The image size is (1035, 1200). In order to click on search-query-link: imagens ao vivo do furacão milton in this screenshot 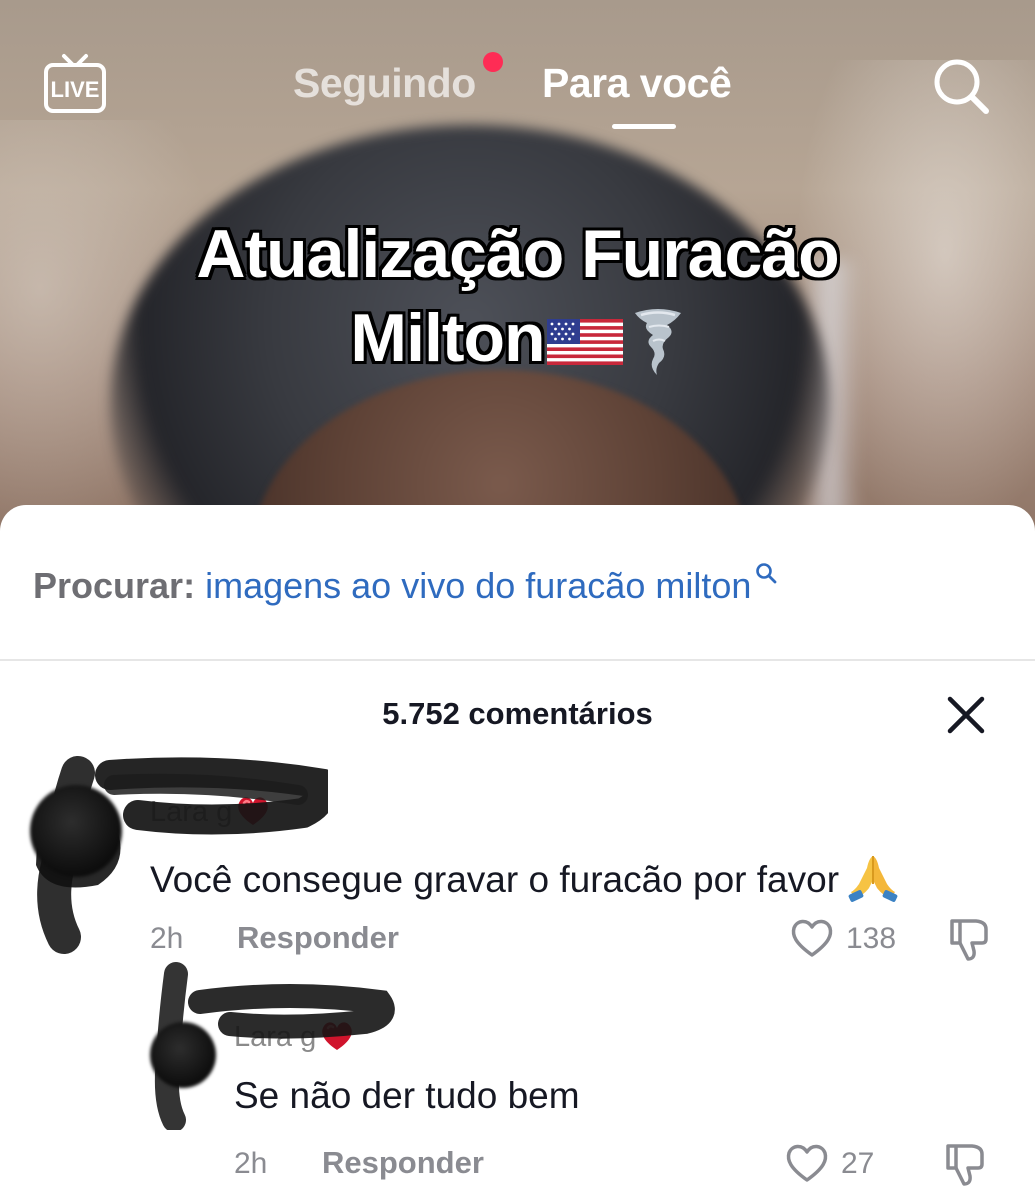, I will do `click(478, 585)`.